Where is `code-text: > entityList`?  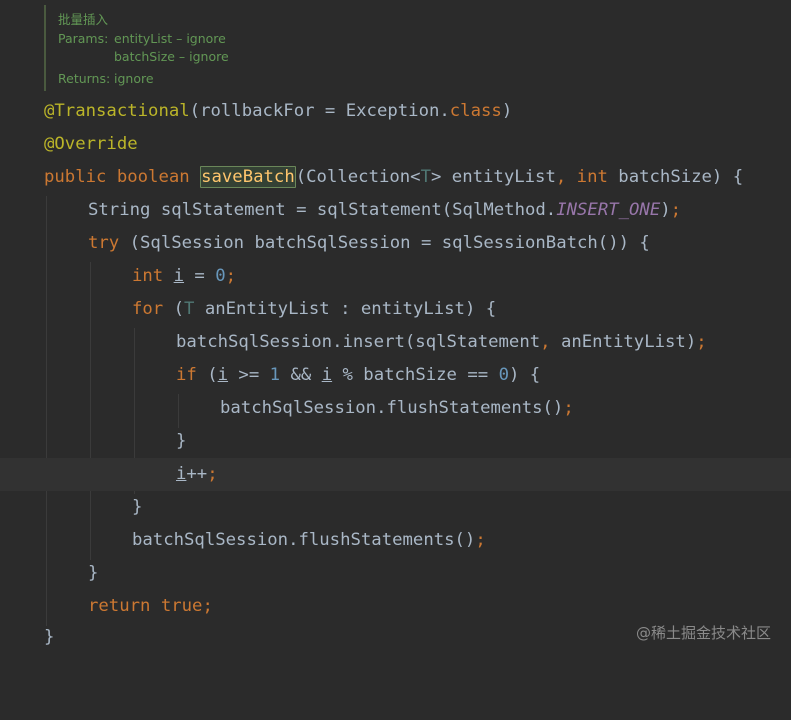 code-text: > entityList is located at coordinates (493, 177).